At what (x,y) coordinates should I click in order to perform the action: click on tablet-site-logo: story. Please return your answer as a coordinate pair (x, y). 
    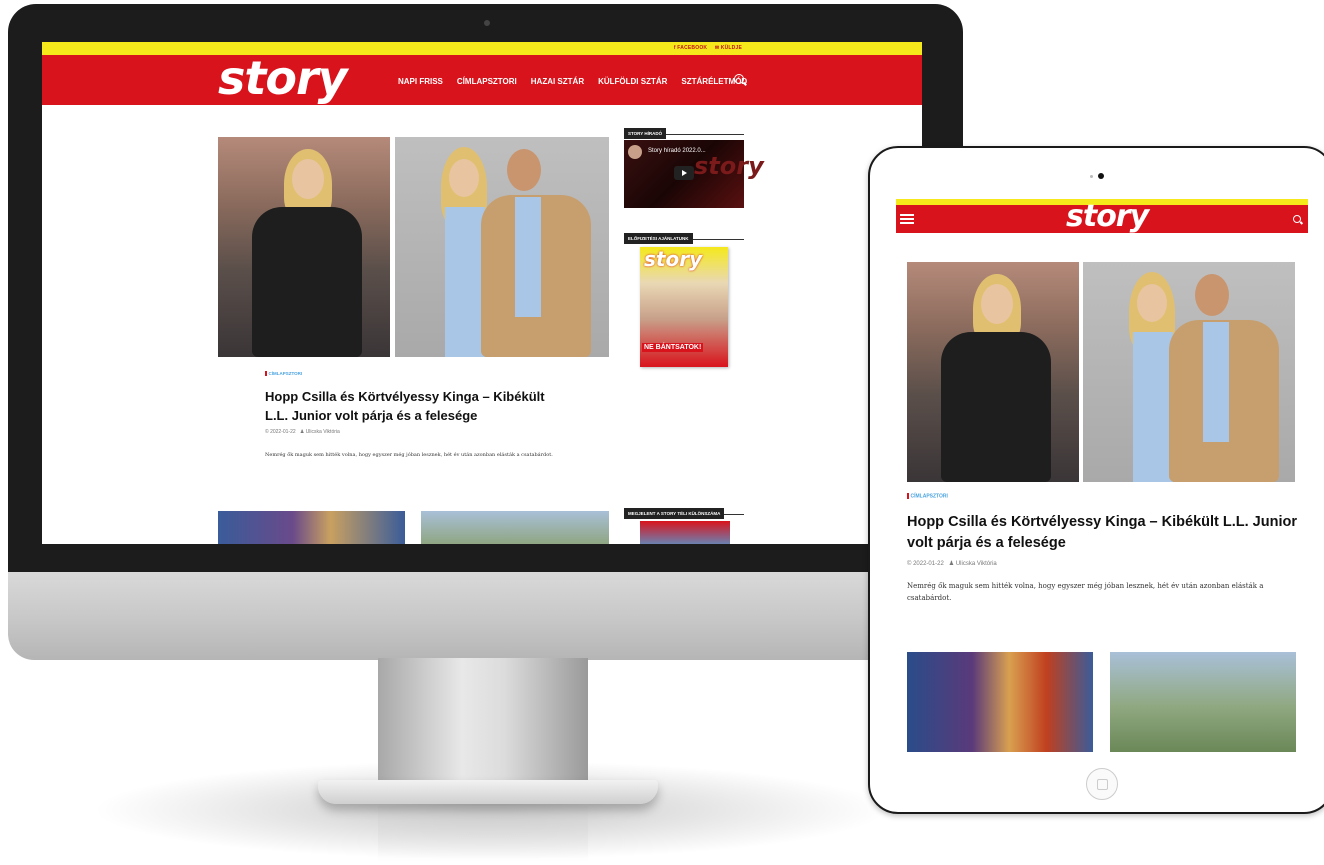
    Looking at the image, I should click on (1107, 216).